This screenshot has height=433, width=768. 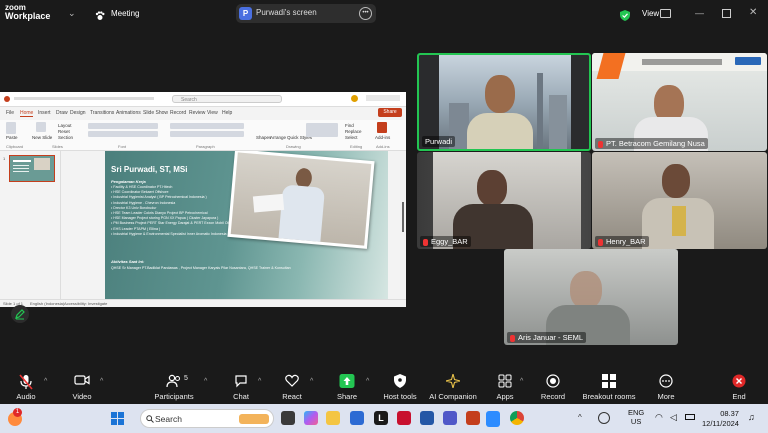 What do you see at coordinates (679, 200) in the screenshot?
I see `video-tile-henry: Henry_BAR` at bounding box center [679, 200].